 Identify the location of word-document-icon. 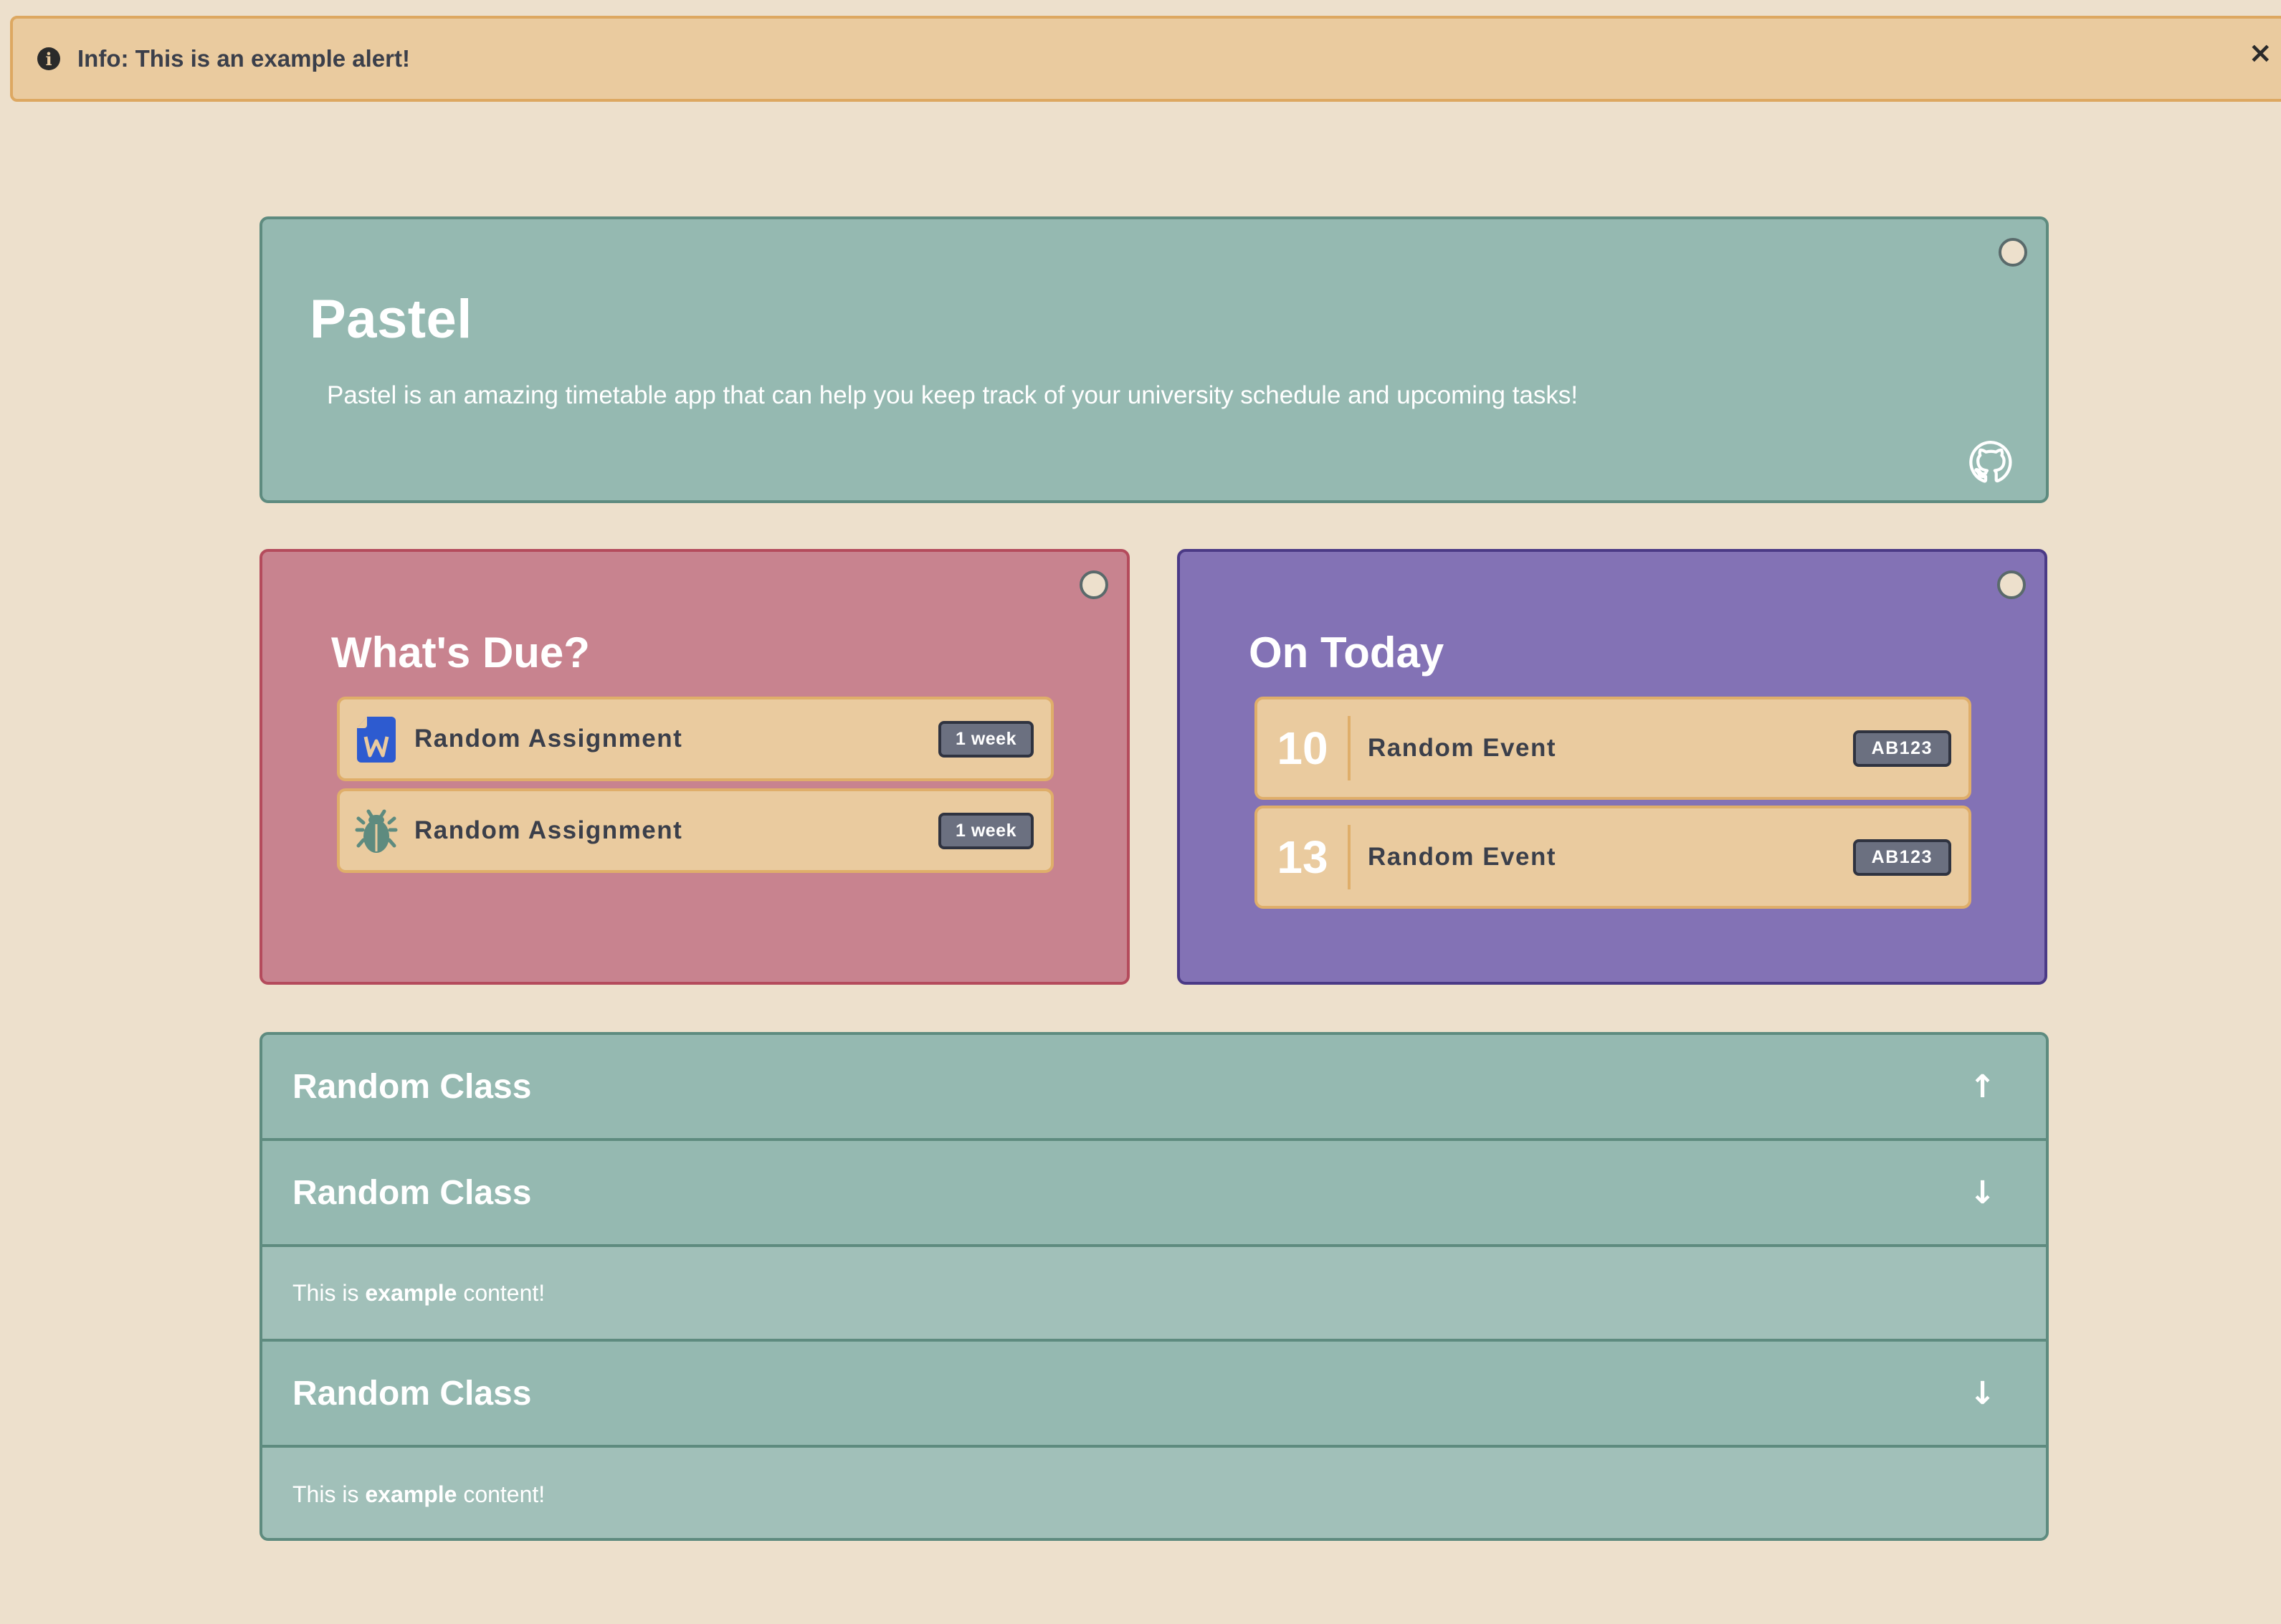
(376, 739).